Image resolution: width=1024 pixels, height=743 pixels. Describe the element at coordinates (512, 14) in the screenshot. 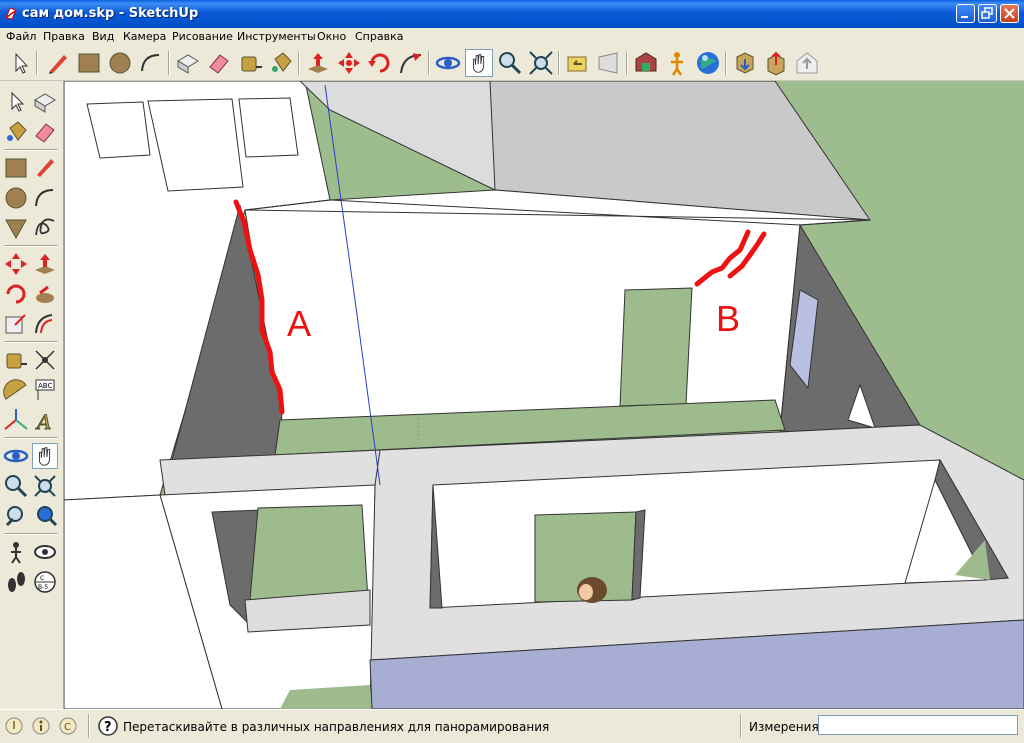

I see `title-bar: сам дом.skp - SketchUp` at that location.